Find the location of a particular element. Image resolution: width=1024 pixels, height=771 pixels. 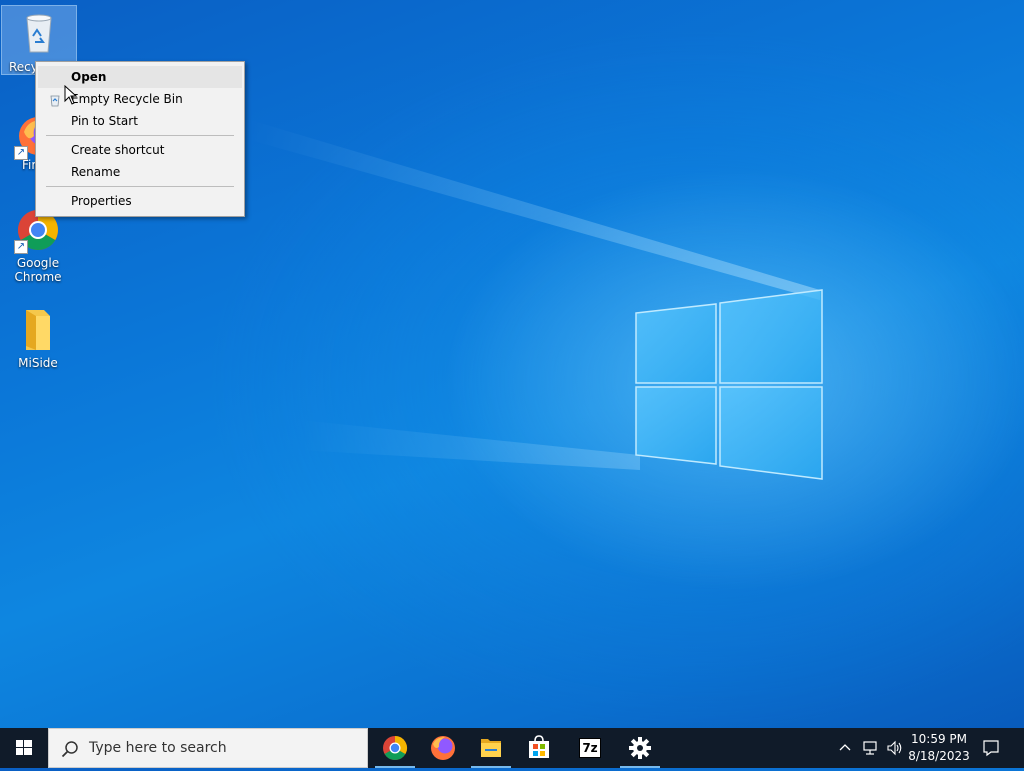

menu-item-create-shortcut: Create shortcut is located at coordinates (140, 150).